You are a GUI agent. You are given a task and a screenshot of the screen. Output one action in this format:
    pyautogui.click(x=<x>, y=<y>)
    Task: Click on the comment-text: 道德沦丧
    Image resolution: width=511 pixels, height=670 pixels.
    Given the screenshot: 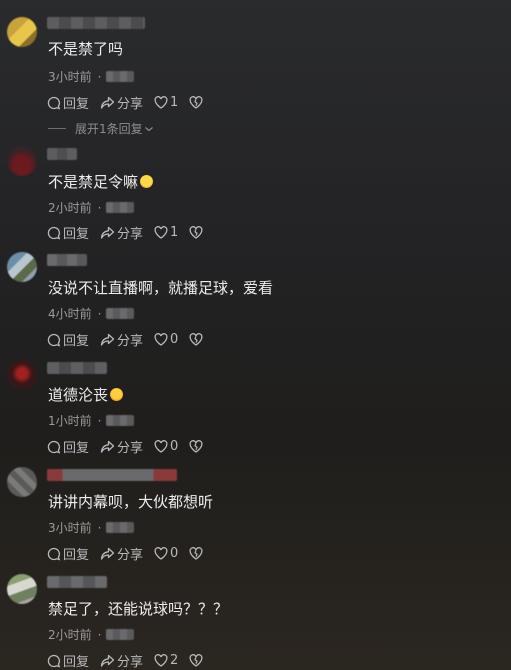 What is the action you would take?
    pyautogui.click(x=86, y=395)
    